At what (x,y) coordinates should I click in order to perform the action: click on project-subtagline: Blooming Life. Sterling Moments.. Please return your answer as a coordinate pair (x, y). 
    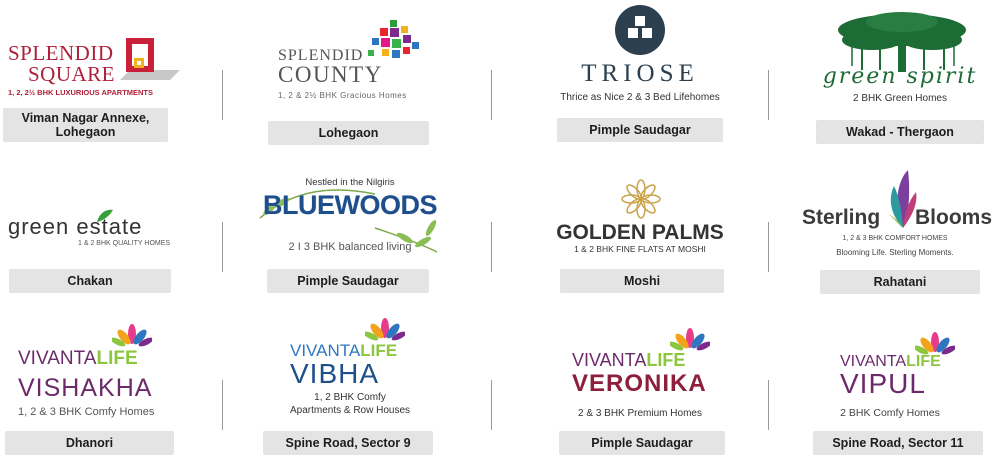
    Looking at the image, I should click on (895, 252).